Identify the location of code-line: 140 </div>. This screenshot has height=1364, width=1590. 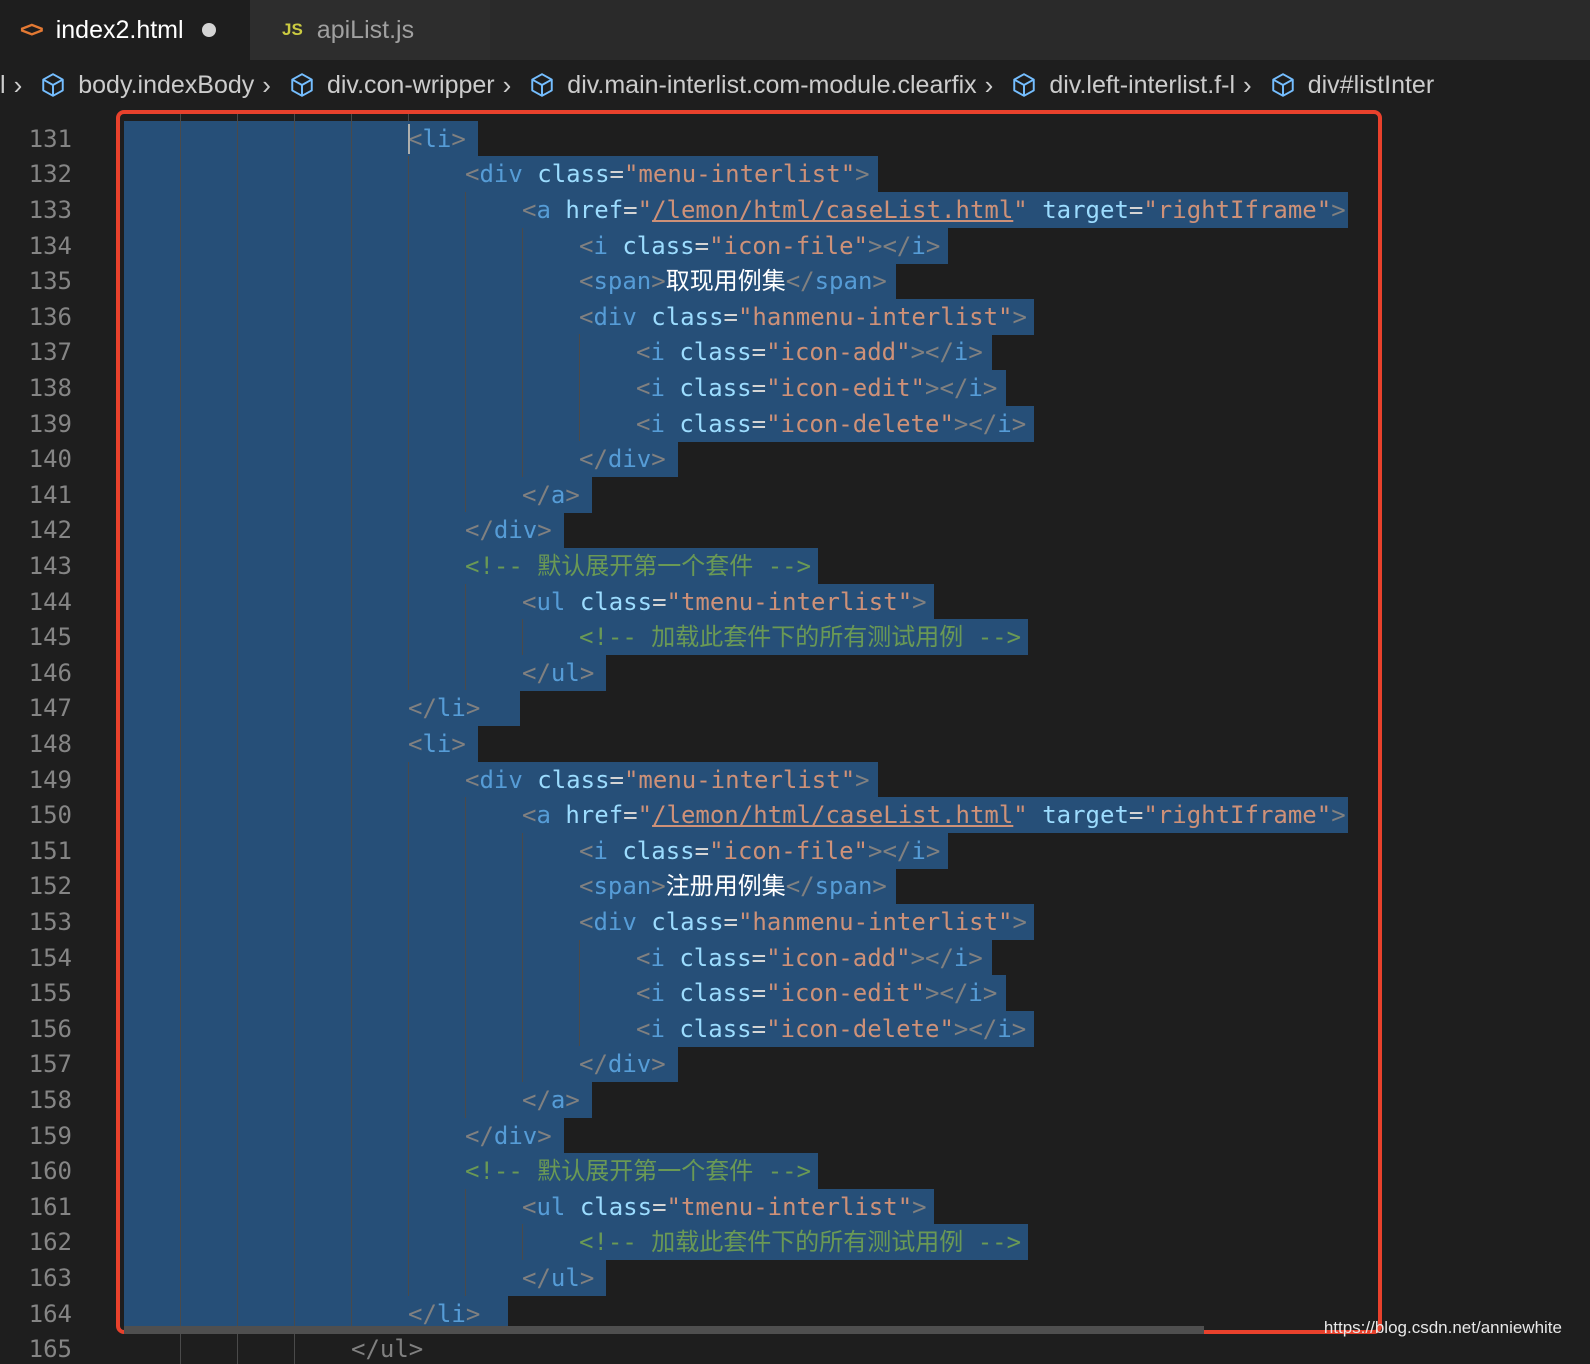
(795, 459).